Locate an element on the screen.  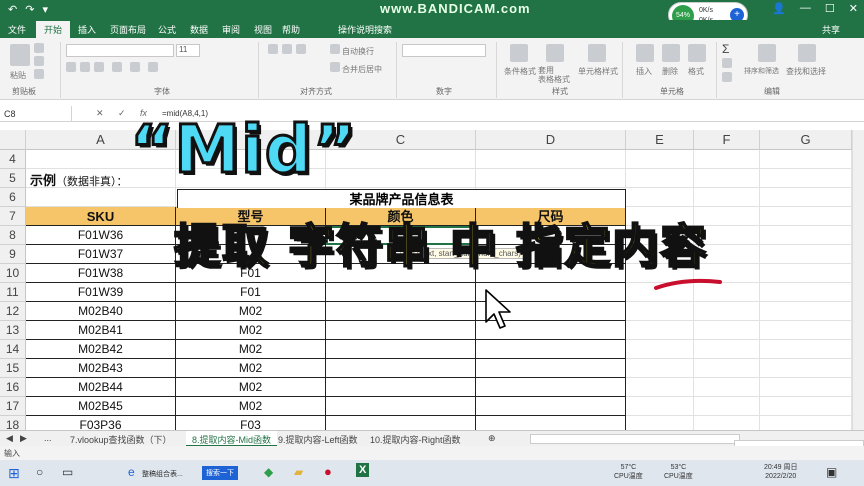
cell-b14: M02 is located at coordinates (251, 349).